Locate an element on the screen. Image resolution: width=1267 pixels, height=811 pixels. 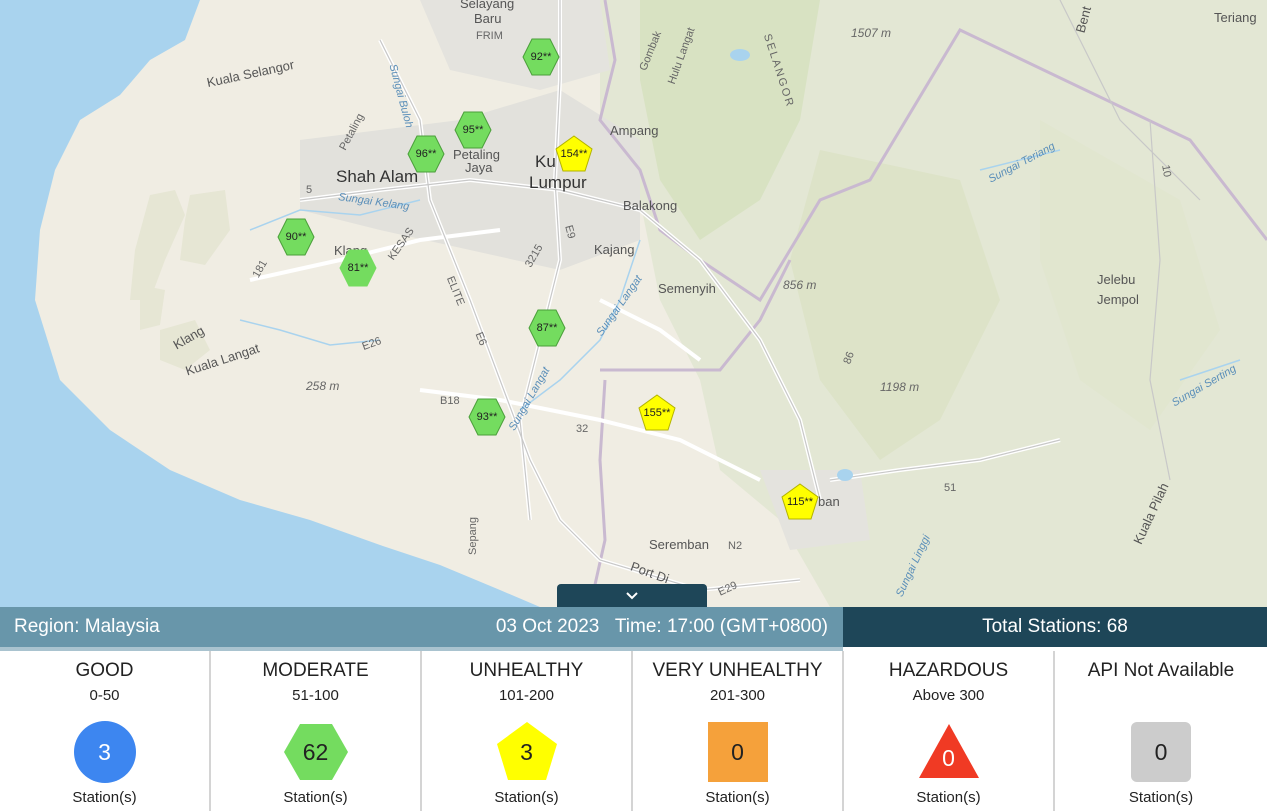
map-label-petaling-jaya-2: Jaya is located at coordinates (479, 167).